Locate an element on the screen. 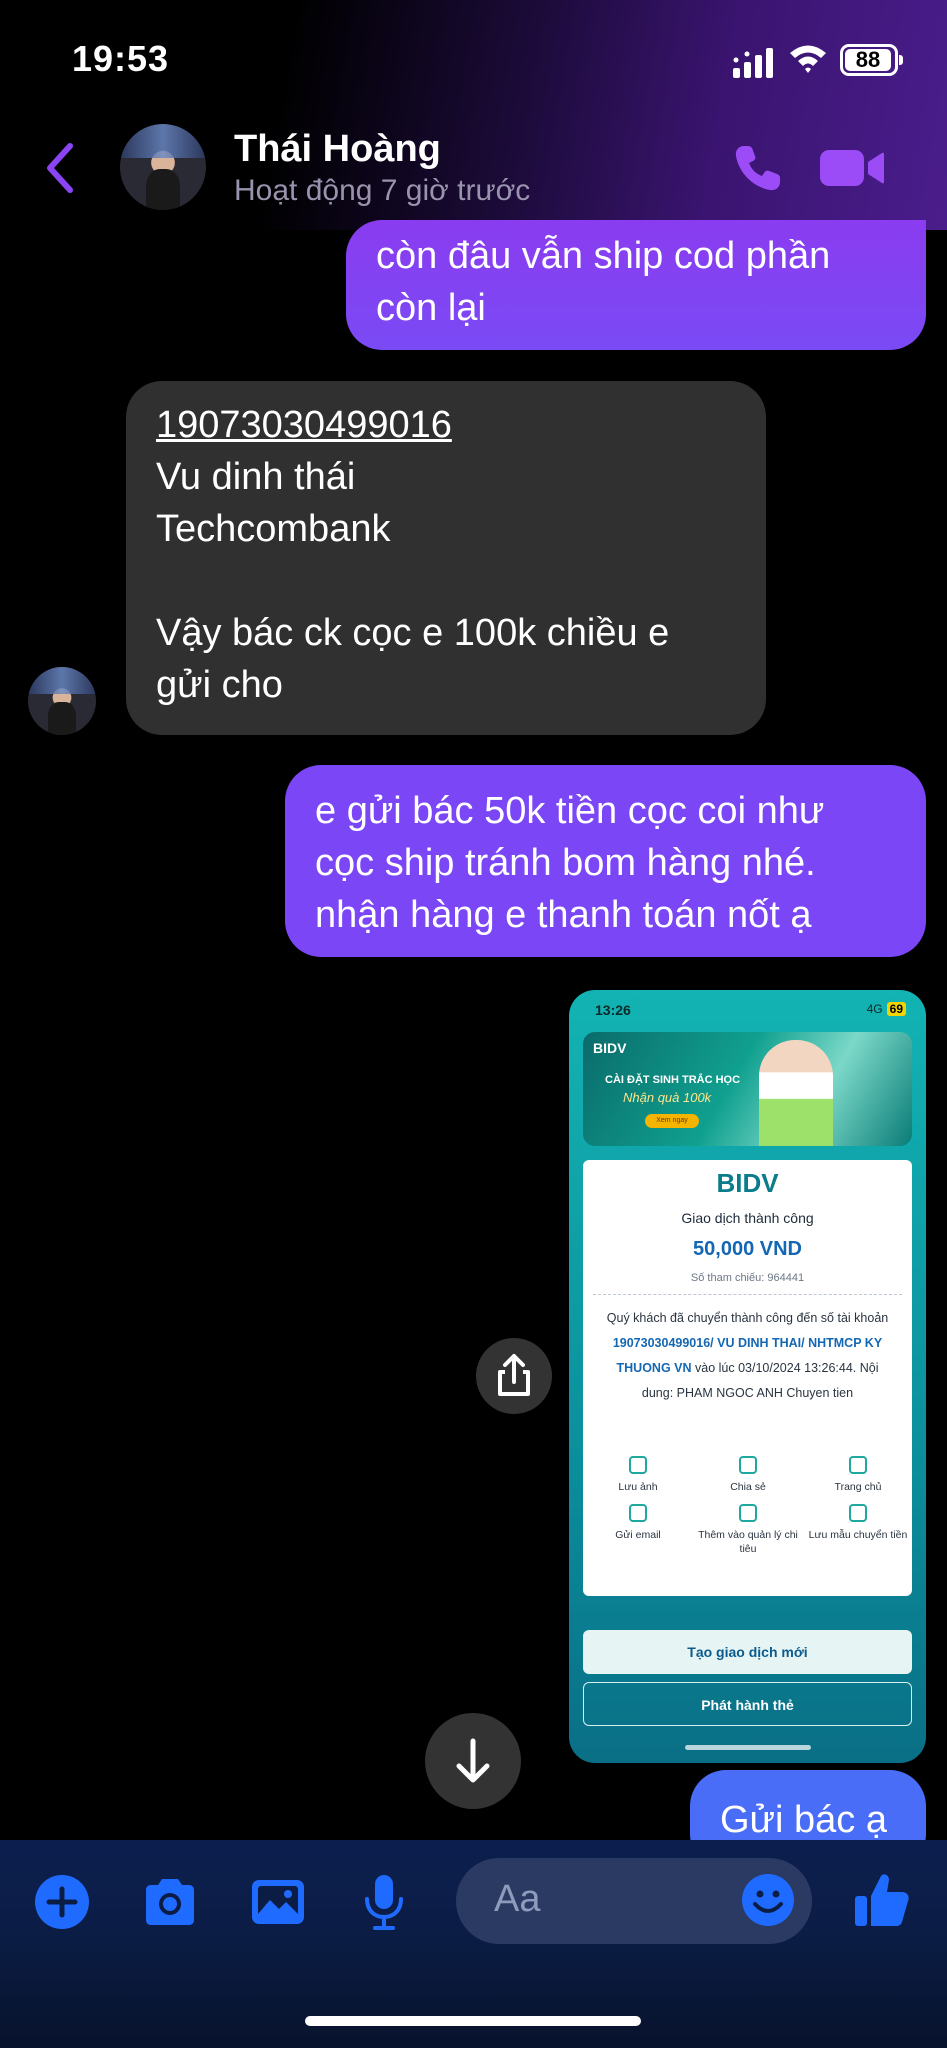 The height and width of the screenshot is (2048, 947). clipboard-icon is located at coordinates (748, 1513).